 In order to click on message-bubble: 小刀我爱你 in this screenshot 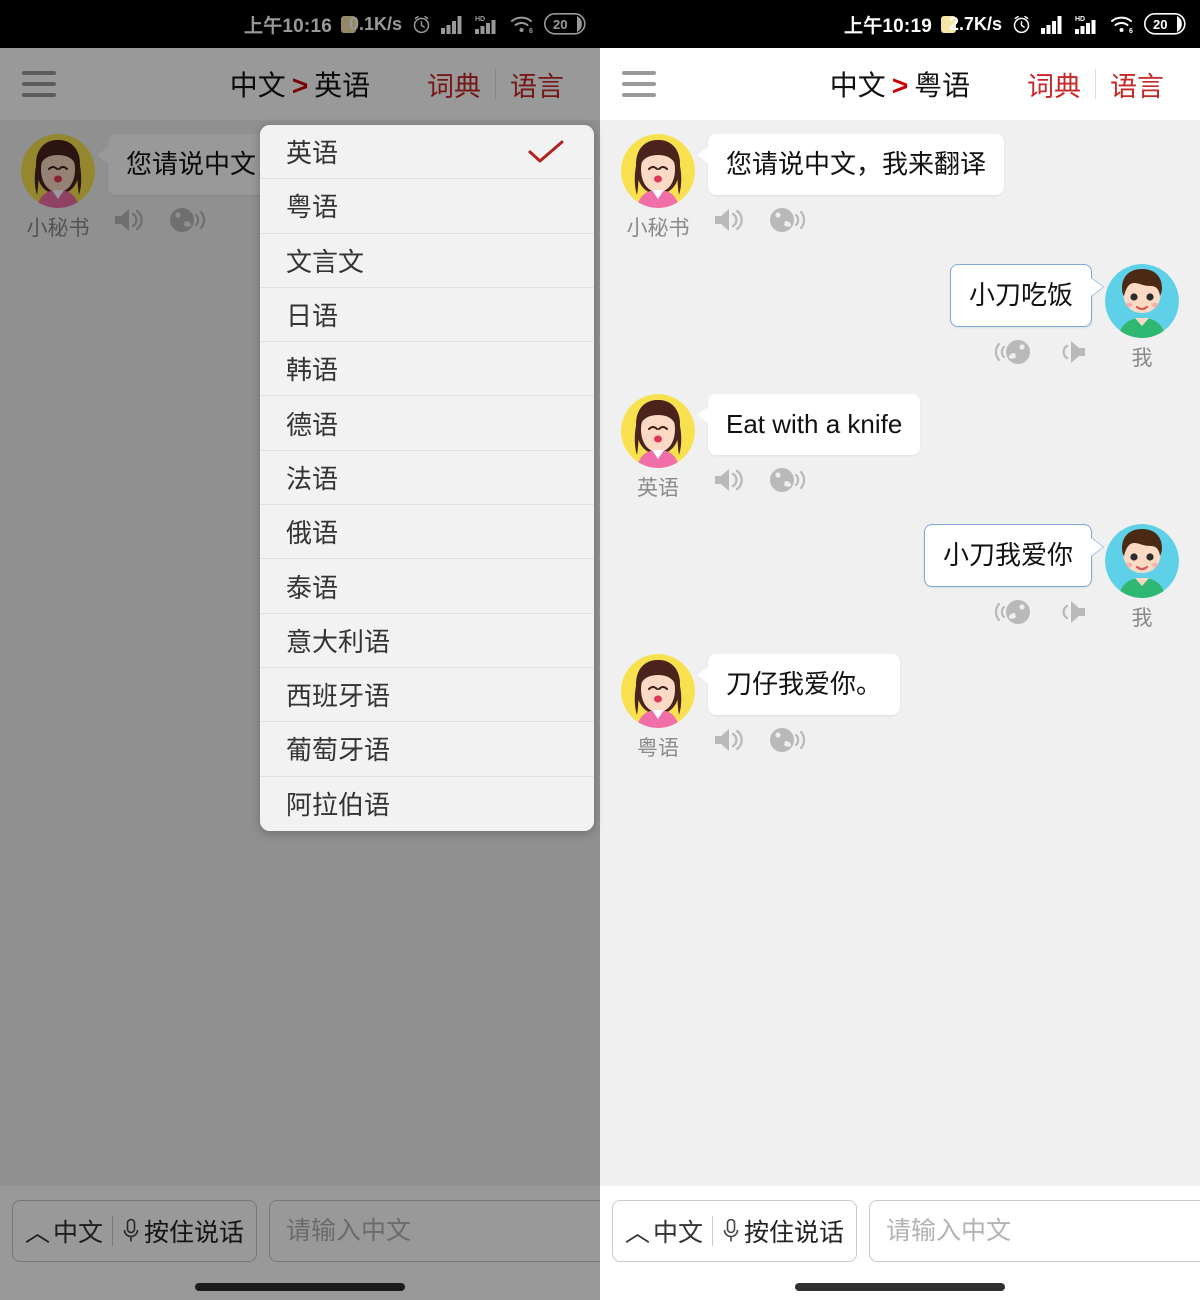, I will do `click(1007, 556)`.